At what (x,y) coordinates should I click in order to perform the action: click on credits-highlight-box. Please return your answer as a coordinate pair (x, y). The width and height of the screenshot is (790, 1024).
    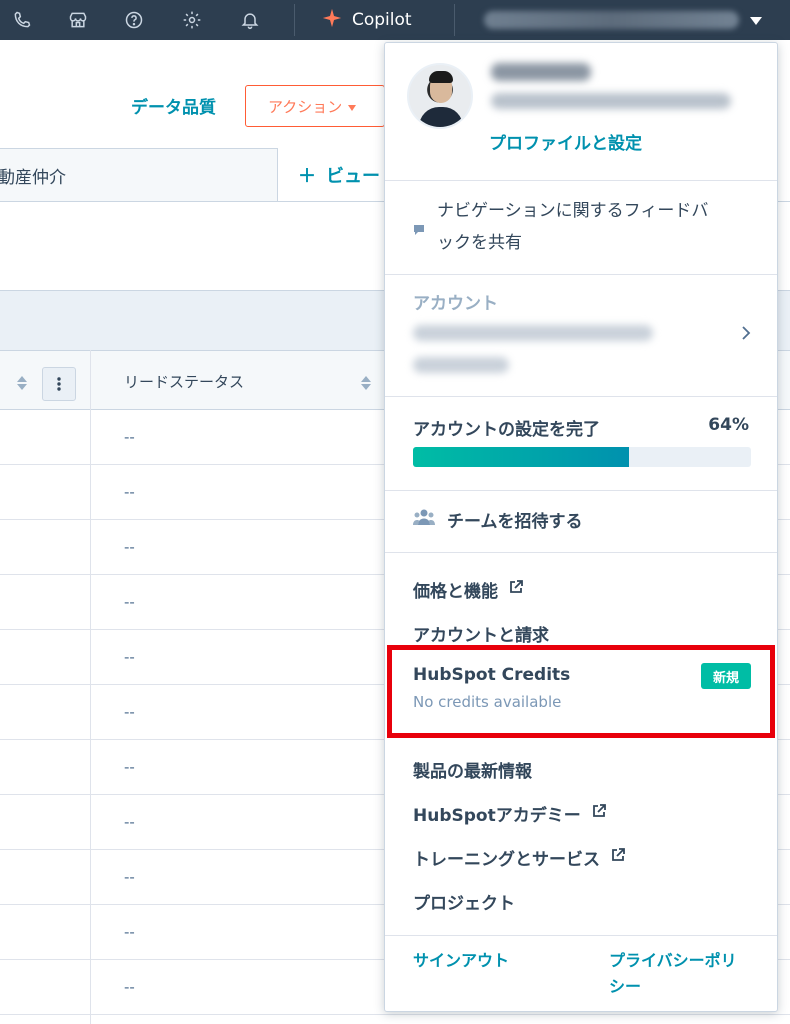
    Looking at the image, I should click on (581, 691).